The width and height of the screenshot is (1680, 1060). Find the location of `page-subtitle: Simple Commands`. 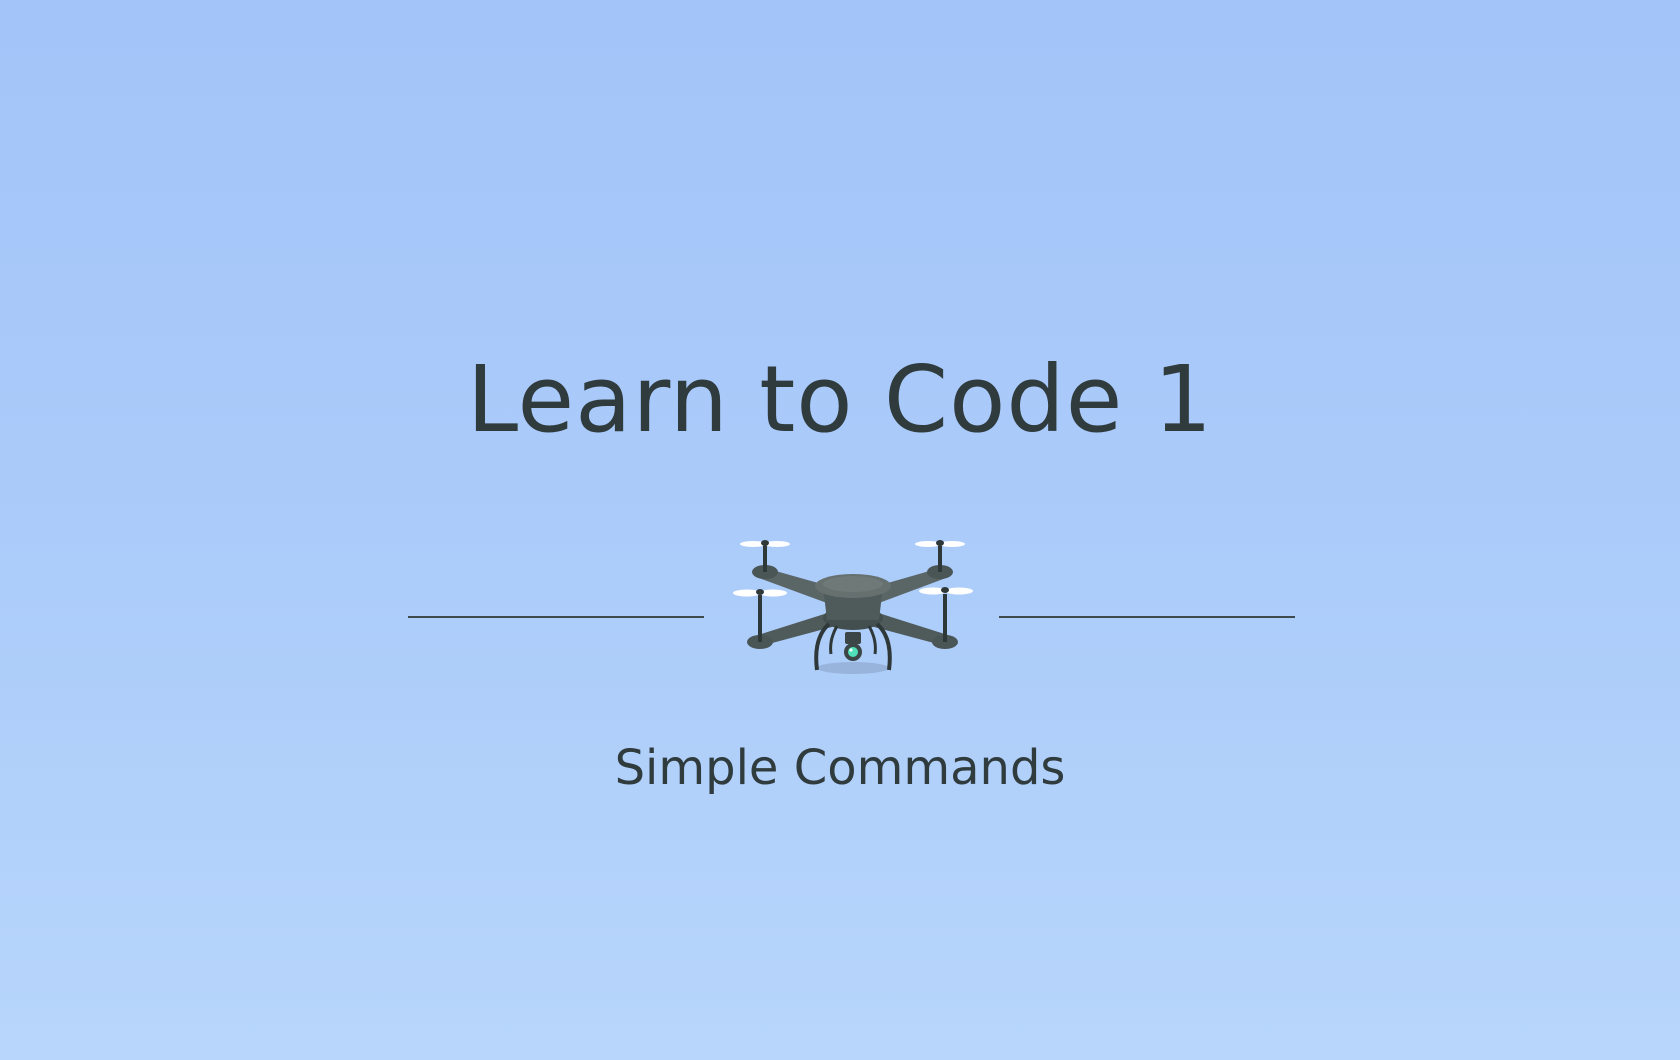

page-subtitle: Simple Commands is located at coordinates (840, 768).